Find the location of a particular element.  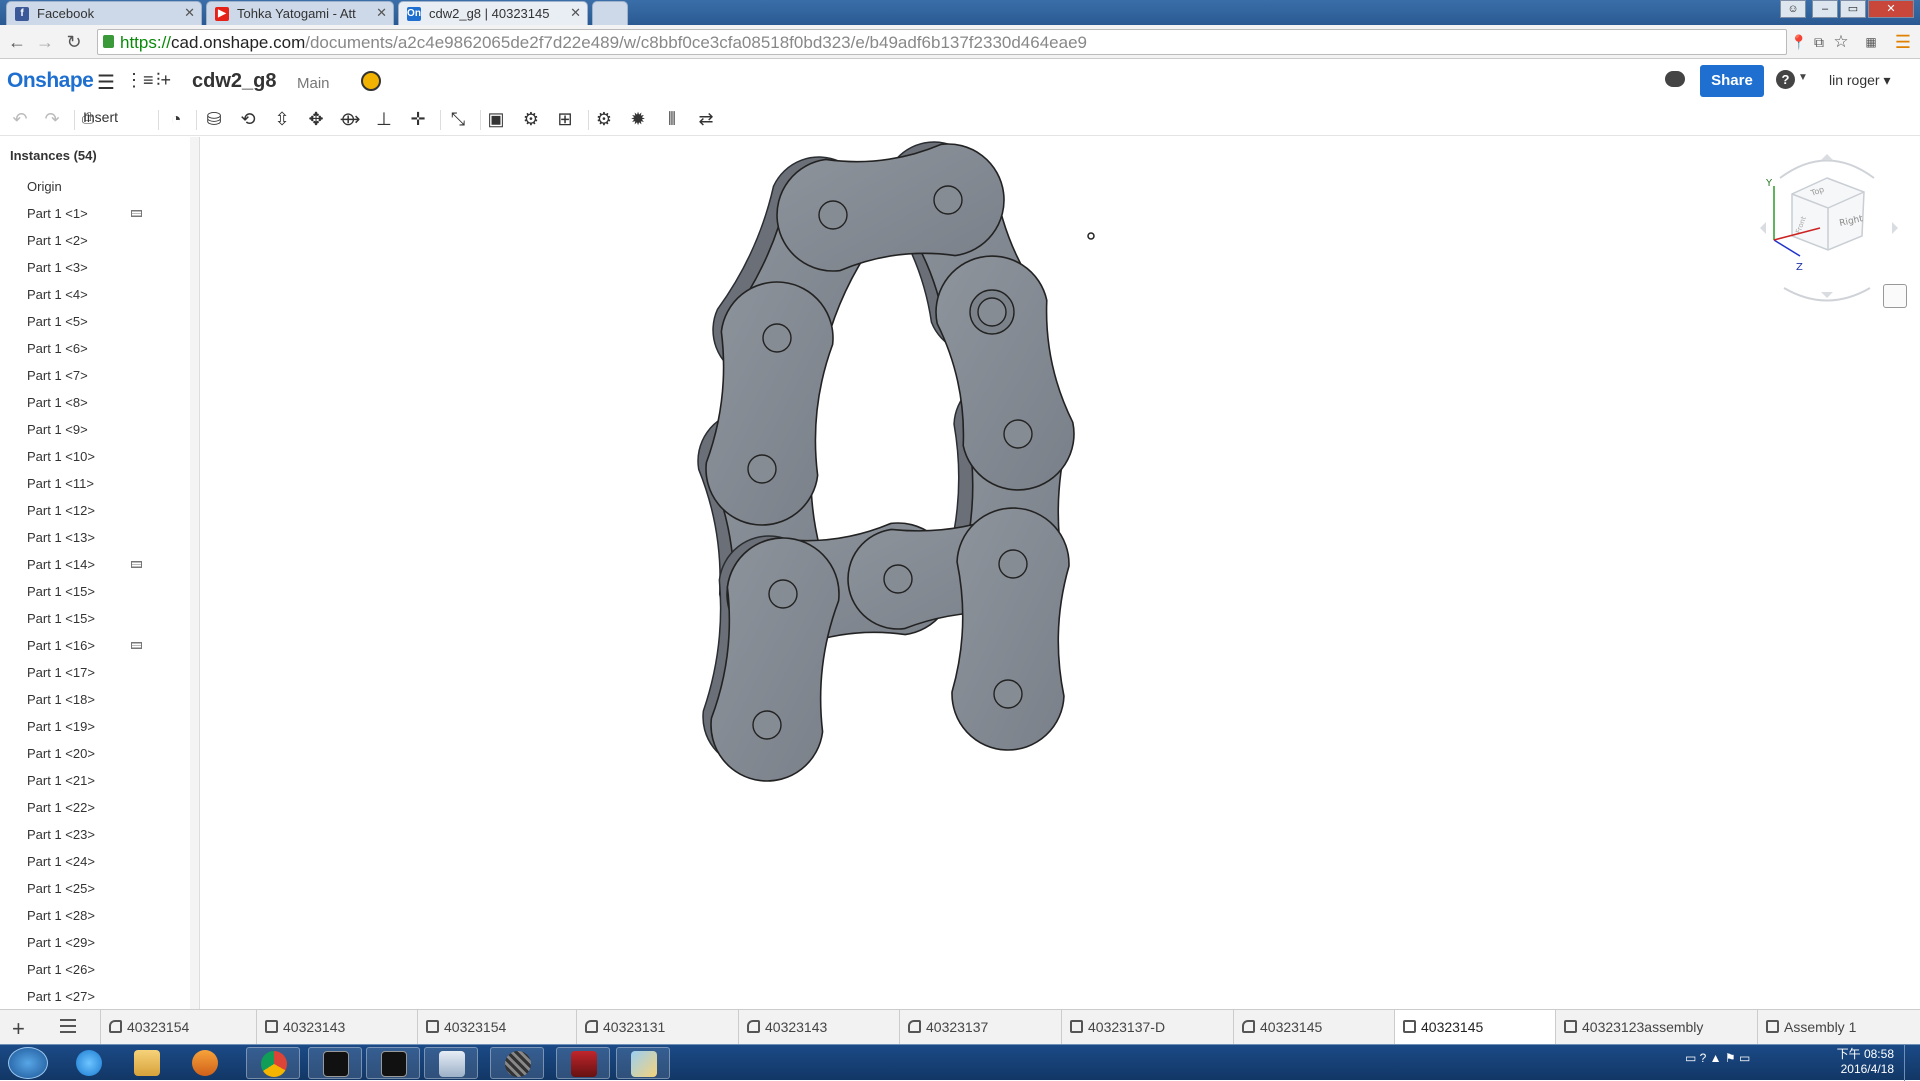

browser-tab-youtube: ▶ Tohka Yatogami - Att ✕ is located at coordinates (300, 13).